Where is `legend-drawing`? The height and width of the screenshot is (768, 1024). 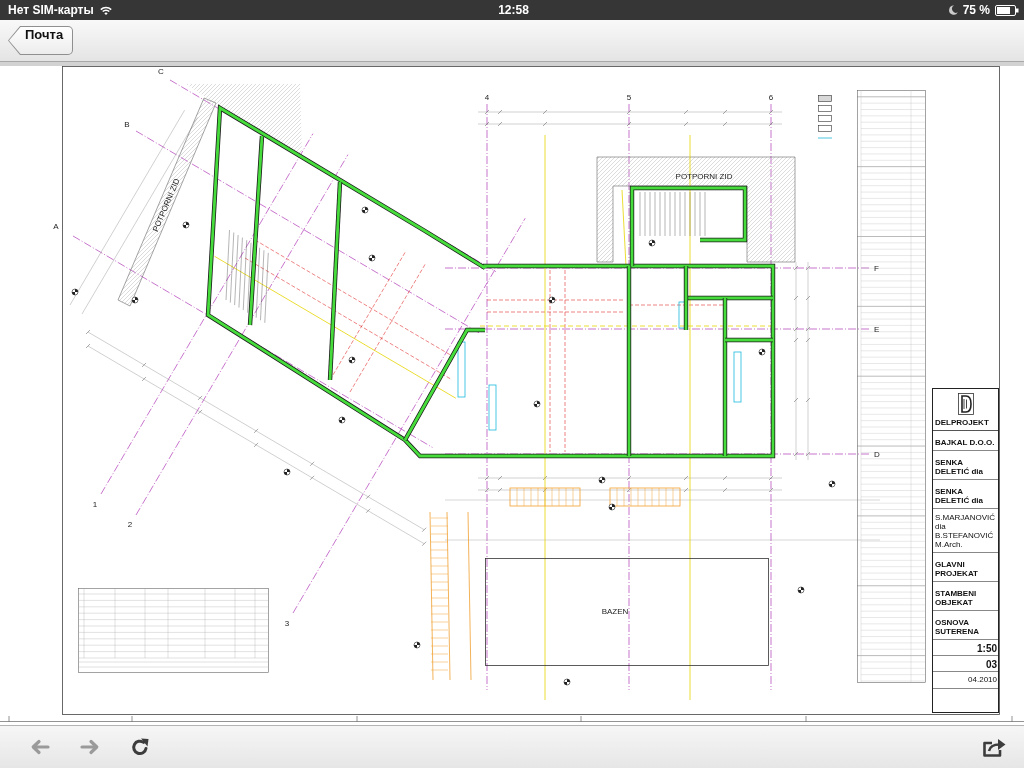 legend-drawing is located at coordinates (825, 117).